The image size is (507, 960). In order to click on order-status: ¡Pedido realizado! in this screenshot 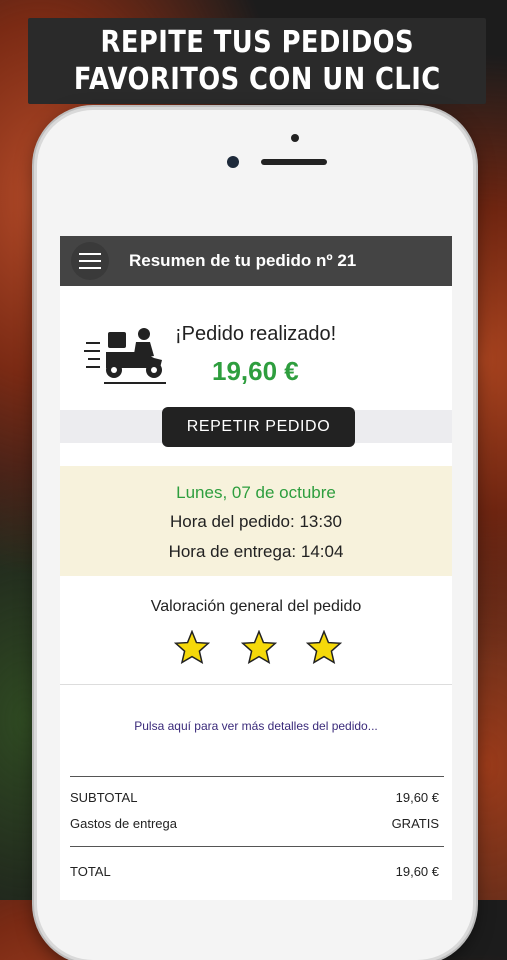, I will do `click(256, 334)`.